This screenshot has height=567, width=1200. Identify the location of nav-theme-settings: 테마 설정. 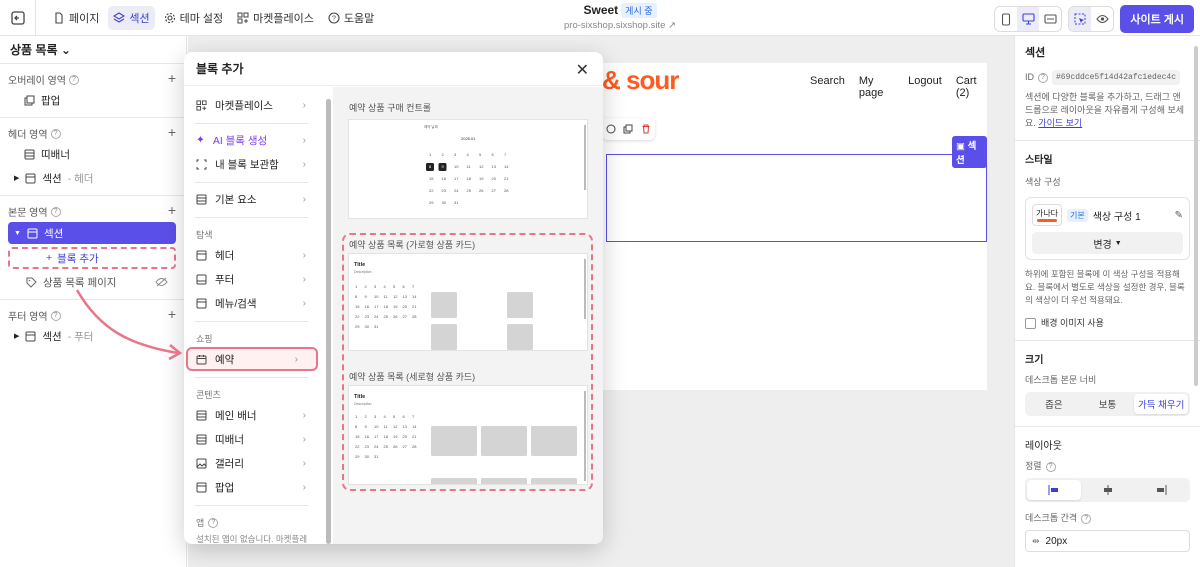
(194, 18).